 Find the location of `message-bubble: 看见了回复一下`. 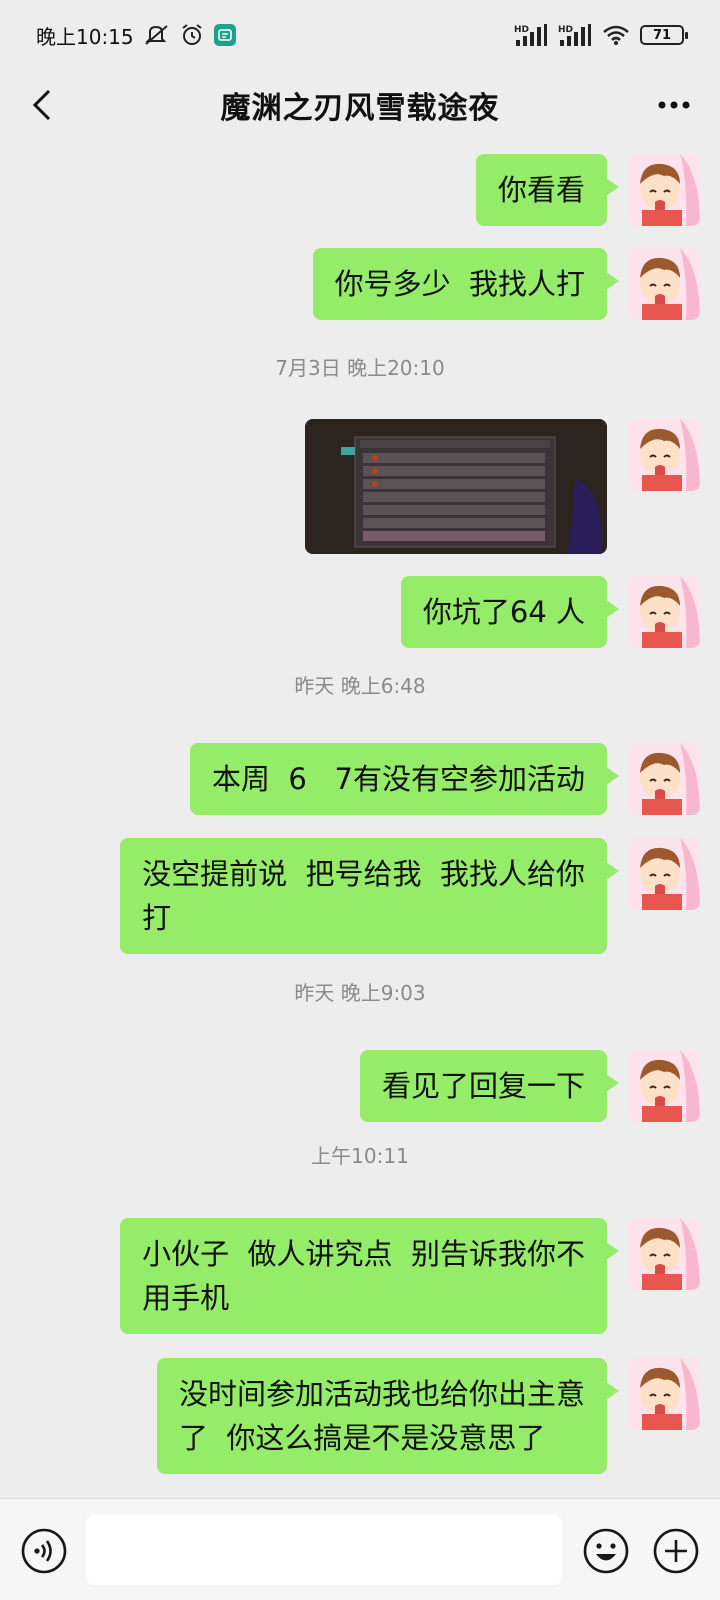

message-bubble: 看见了回复一下 is located at coordinates (489, 1086).